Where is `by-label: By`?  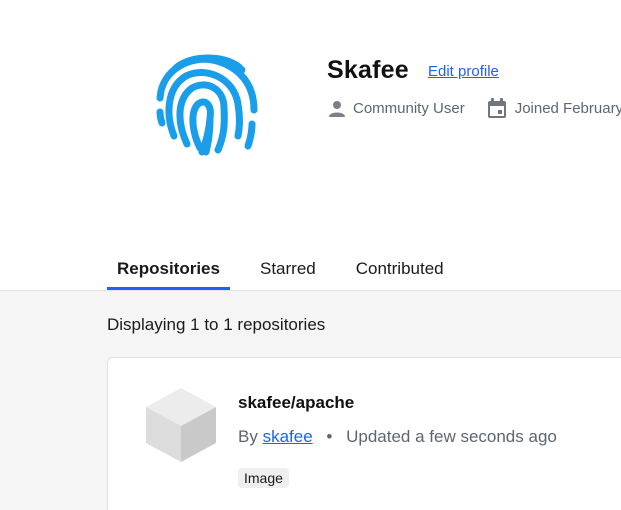
by-label: By is located at coordinates (248, 436).